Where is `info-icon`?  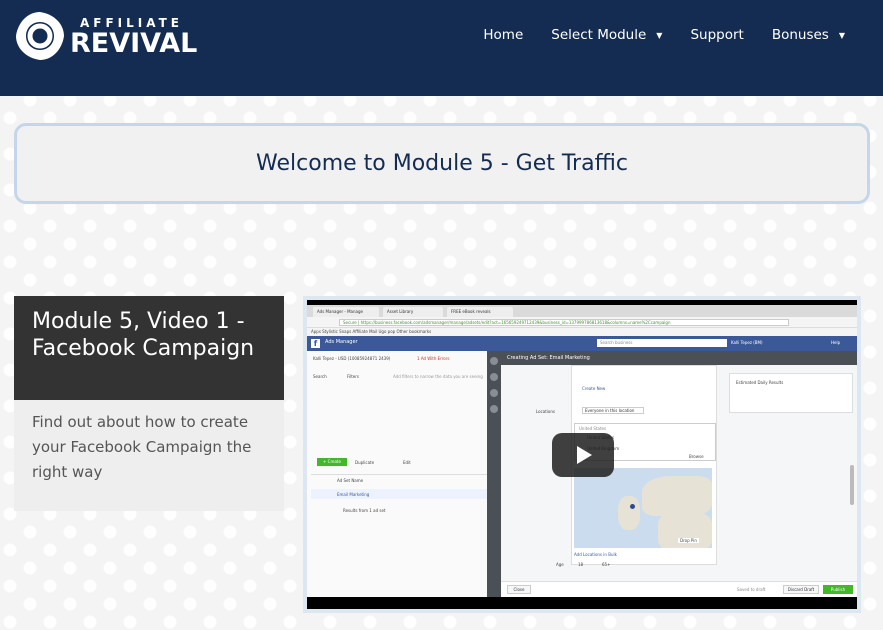 info-icon is located at coordinates (494, 361).